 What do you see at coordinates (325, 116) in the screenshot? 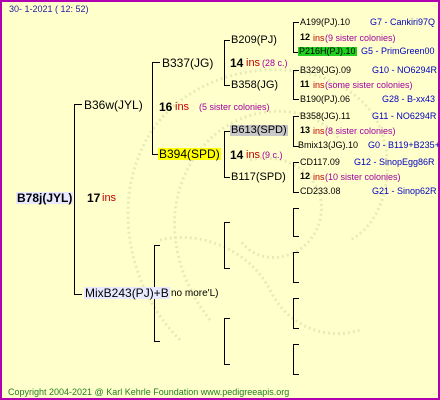
I see `g4-queen-7: B358(JG).11` at bounding box center [325, 116].